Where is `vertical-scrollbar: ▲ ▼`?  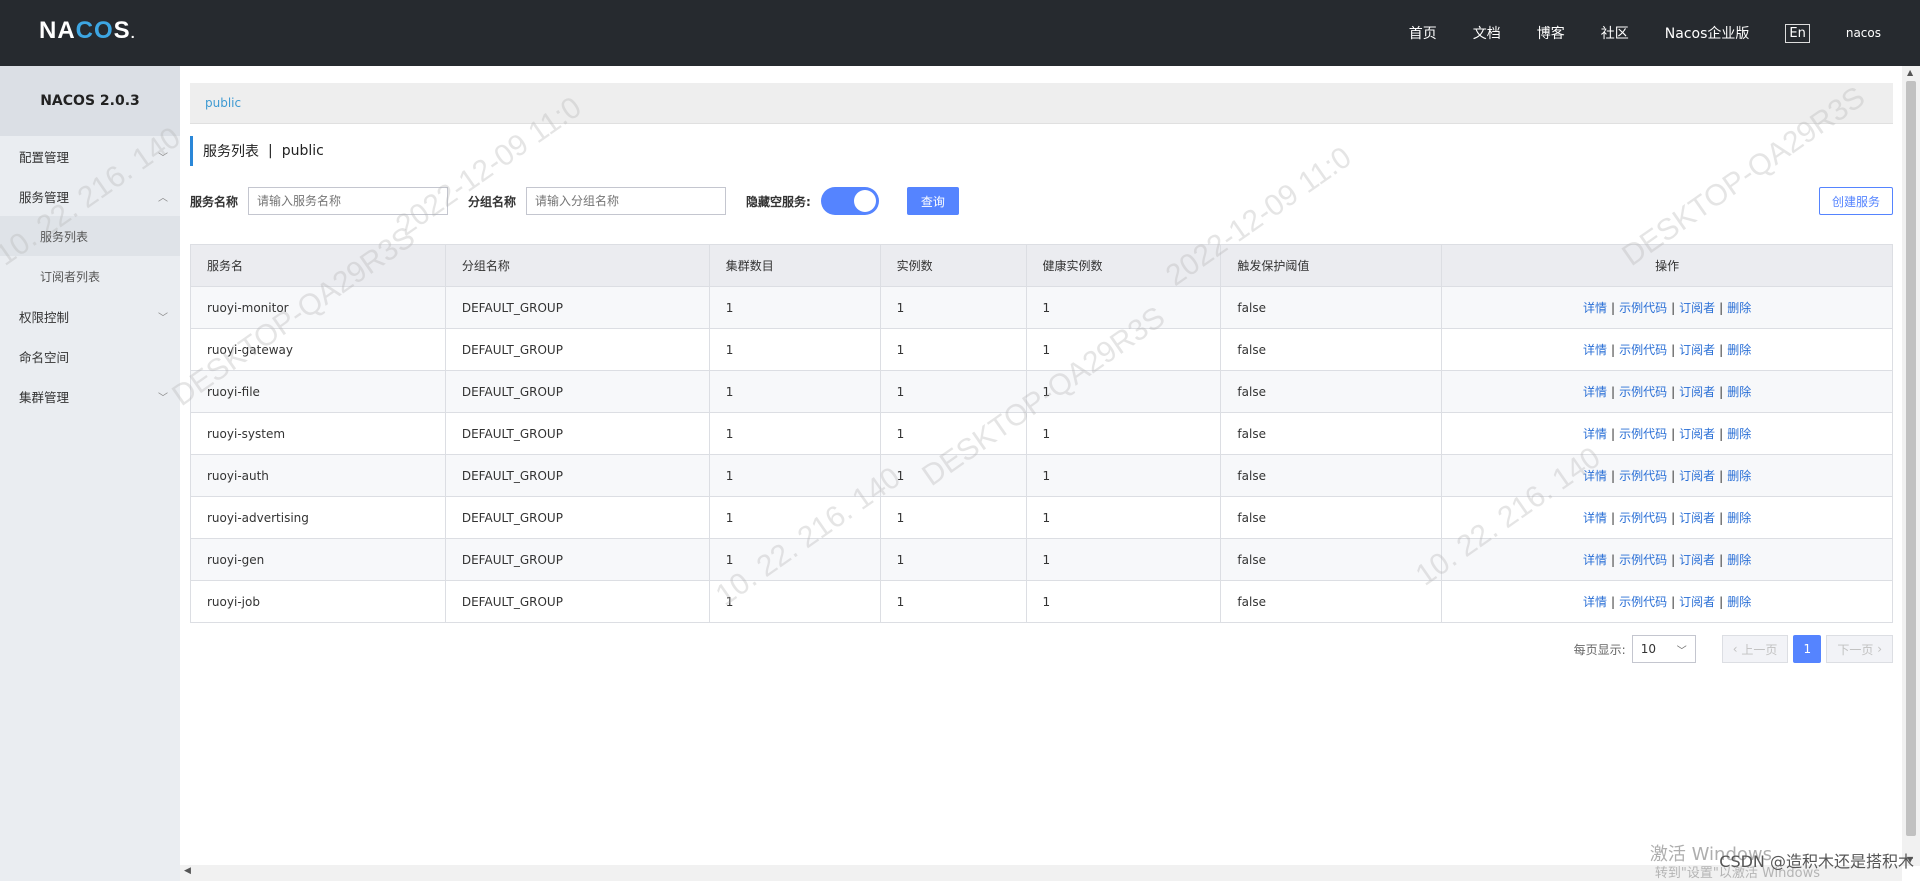
vertical-scrollbar: ▲ ▼ is located at coordinates (1911, 466).